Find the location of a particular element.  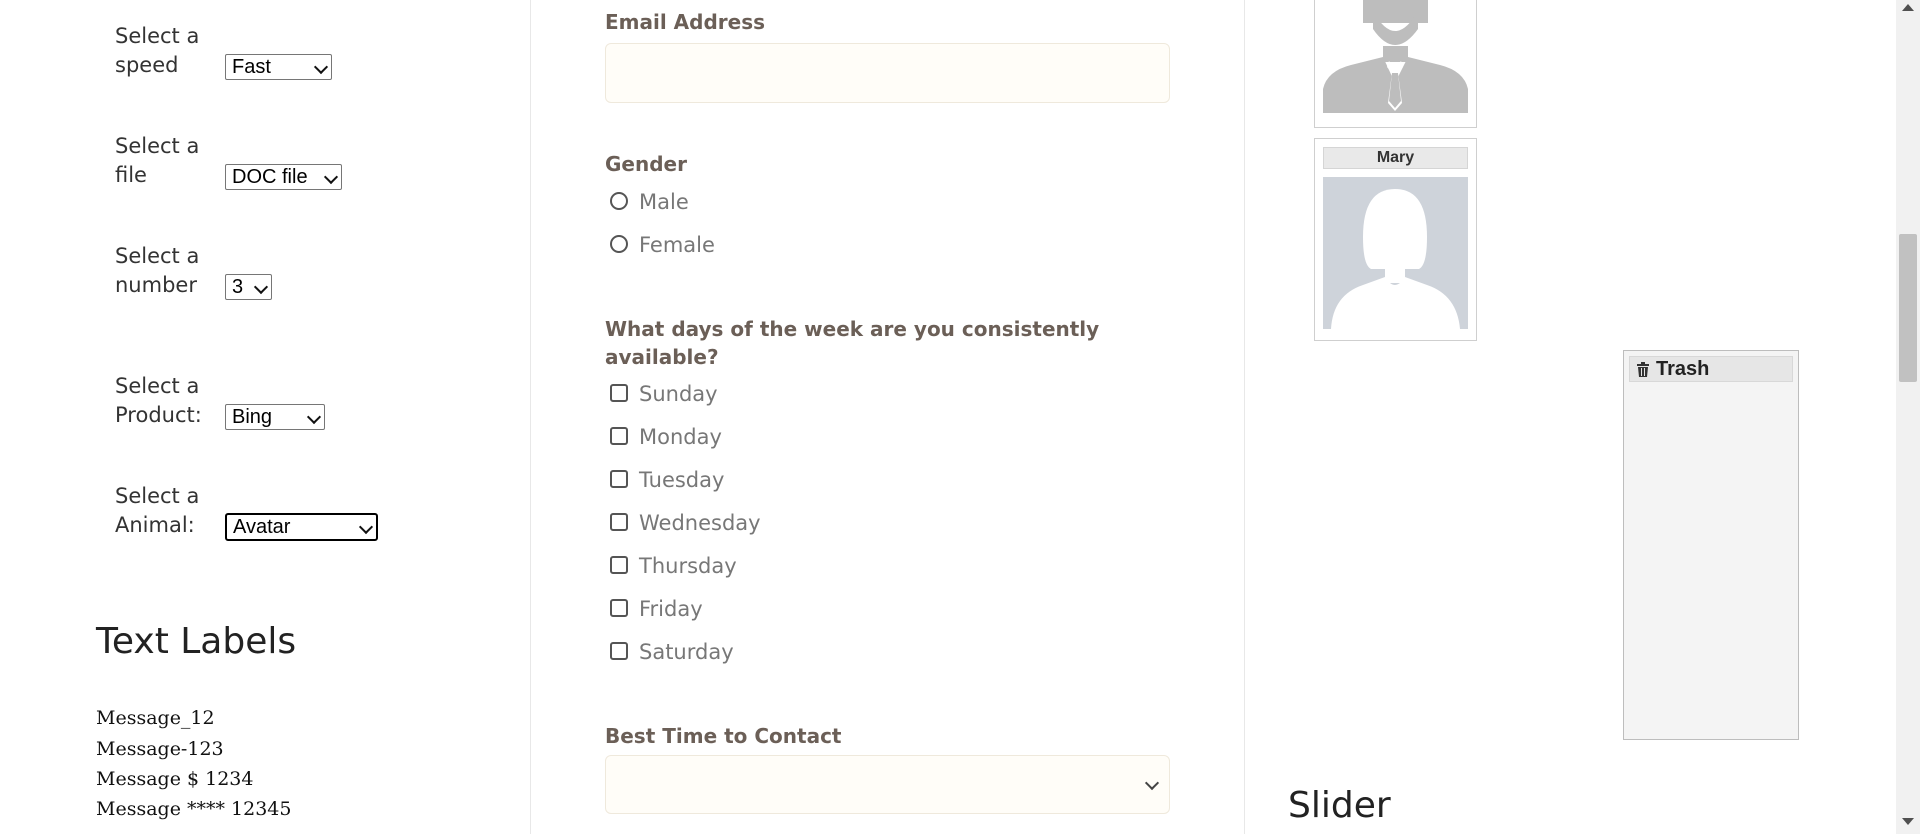

gender-label: Gender is located at coordinates (646, 164).